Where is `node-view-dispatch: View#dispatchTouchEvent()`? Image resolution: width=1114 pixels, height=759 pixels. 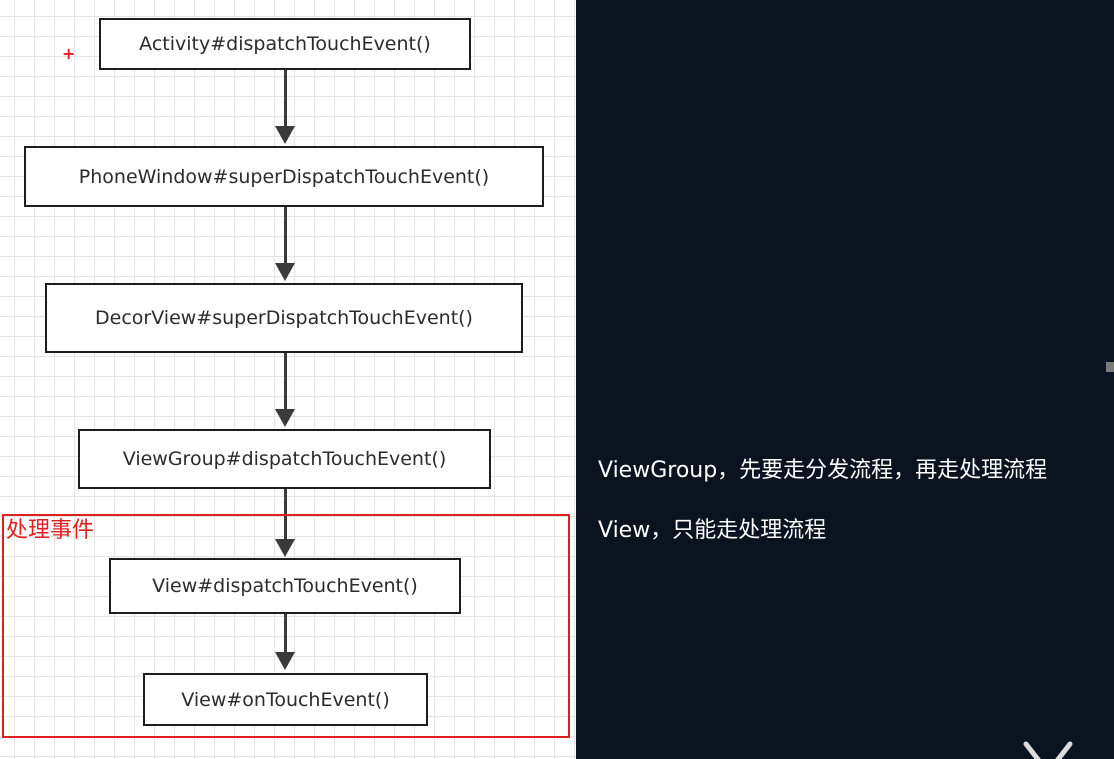
node-view-dispatch: View#dispatchTouchEvent() is located at coordinates (285, 586).